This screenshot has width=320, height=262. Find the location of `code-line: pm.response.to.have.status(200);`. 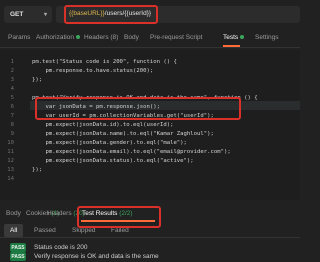

code-line: pm.response.to.have.status(200); is located at coordinates (93, 71).